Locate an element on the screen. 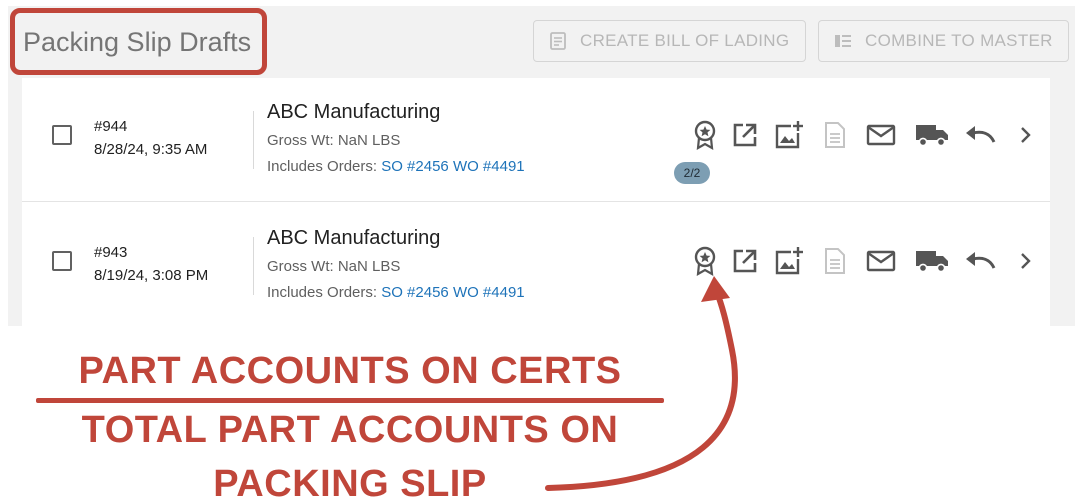 The height and width of the screenshot is (503, 1075). fraction-line is located at coordinates (350, 400).